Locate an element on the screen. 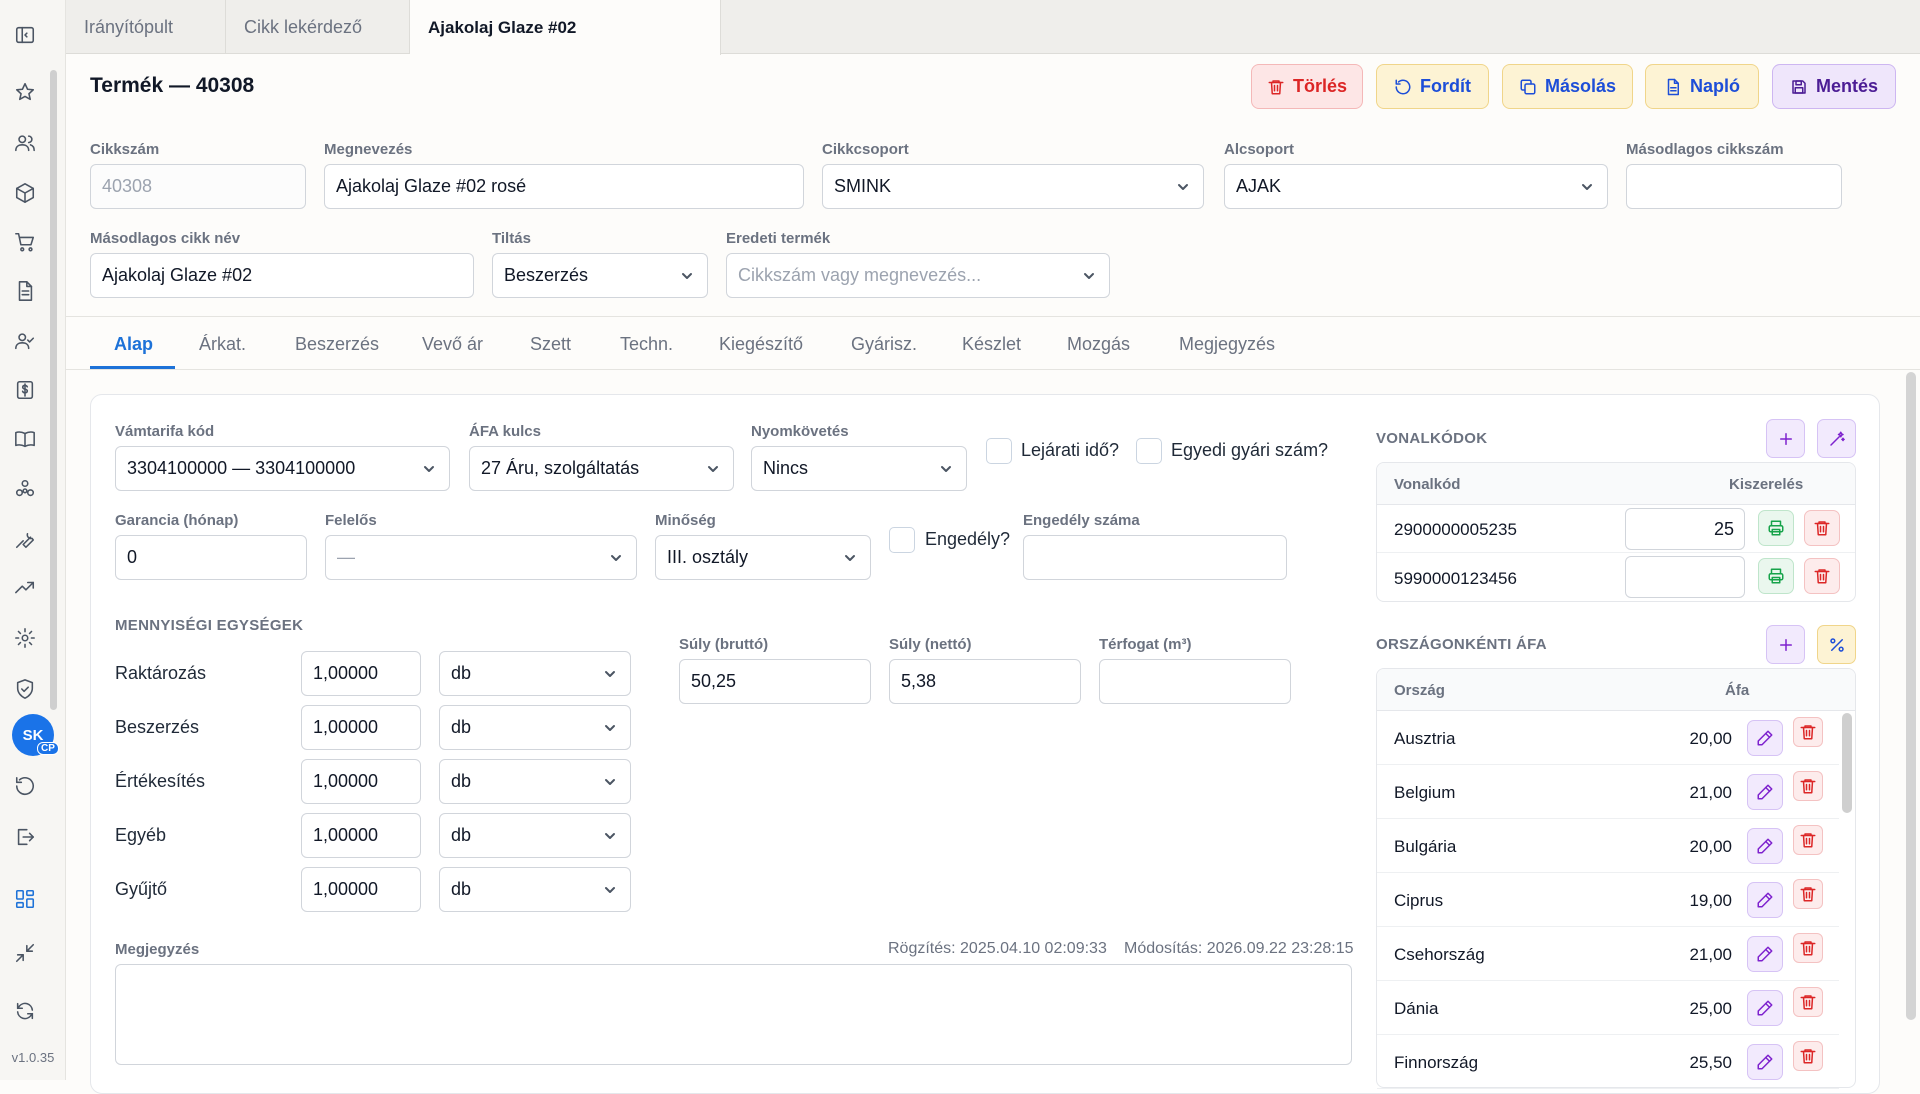  delete-button: Törlés is located at coordinates (1307, 86).